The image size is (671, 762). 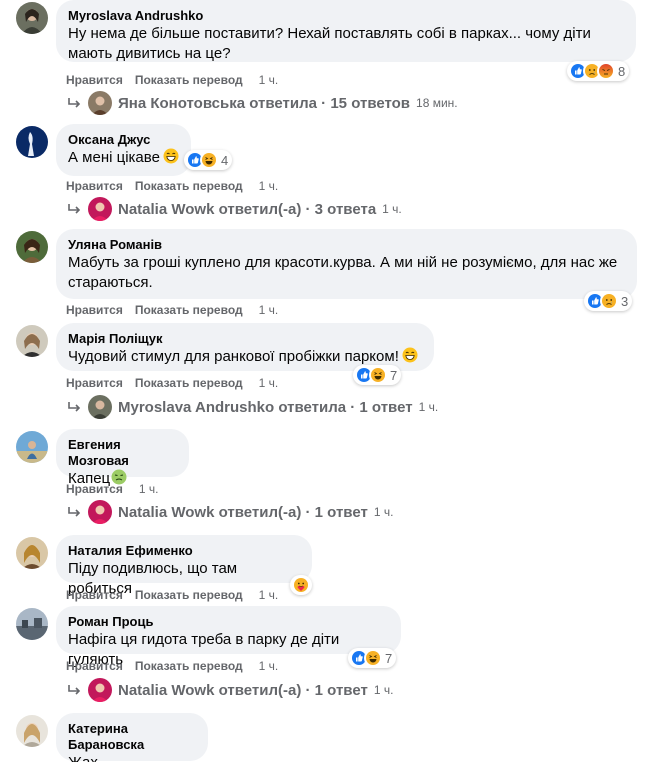 I want to click on comment-bubble: Оксана Джус А мені цікаве, so click(x=123, y=150).